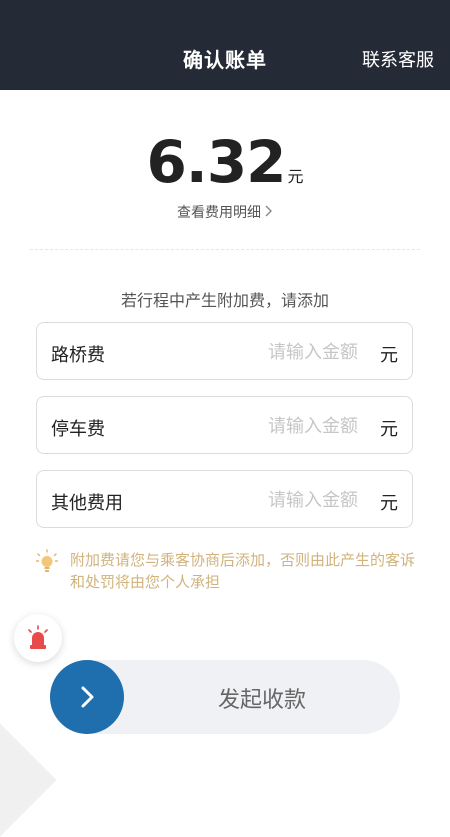 The image size is (450, 837). I want to click on corner-shade, so click(28, 780).